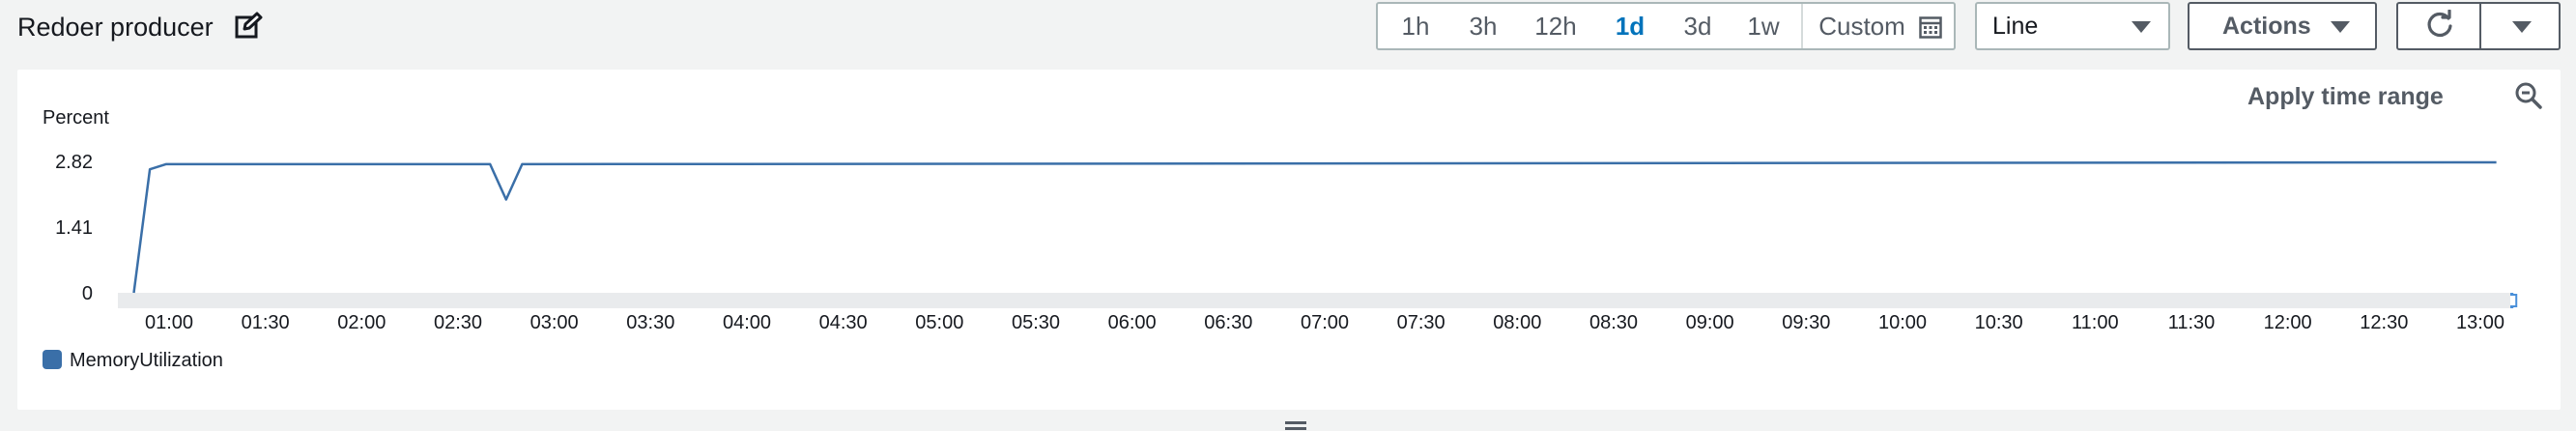 This screenshot has width=2576, height=431. What do you see at coordinates (2288, 323) in the screenshot?
I see `x-tick-label: 12:00` at bounding box center [2288, 323].